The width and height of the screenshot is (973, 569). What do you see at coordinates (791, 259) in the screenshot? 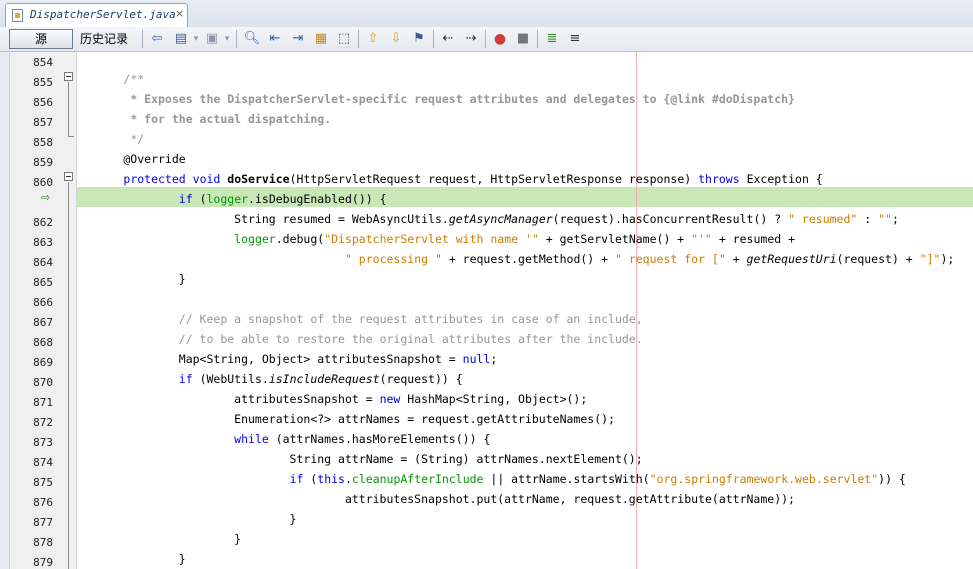
I see `code-token: getRequestUri` at bounding box center [791, 259].